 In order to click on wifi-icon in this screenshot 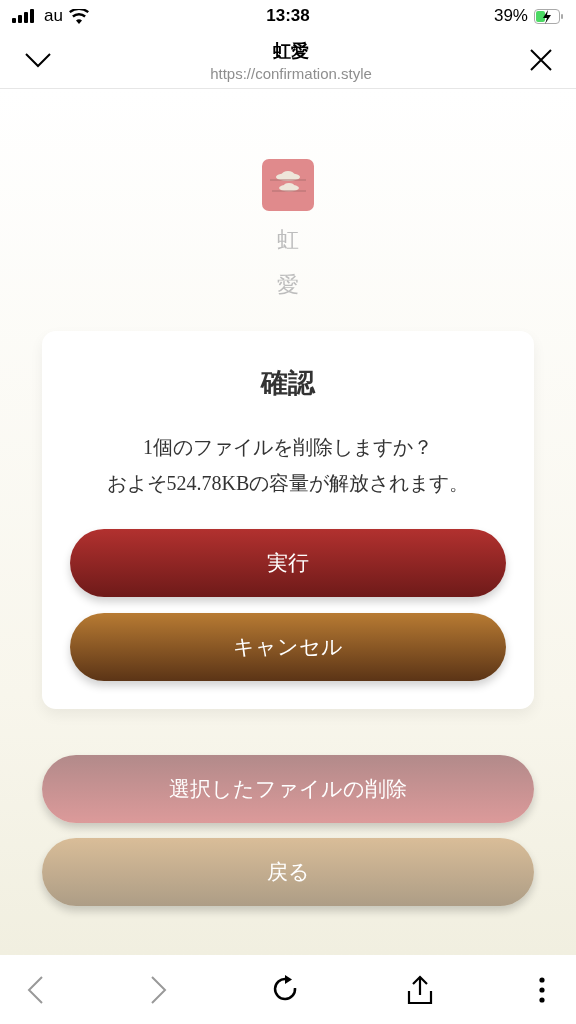, I will do `click(78, 16)`.